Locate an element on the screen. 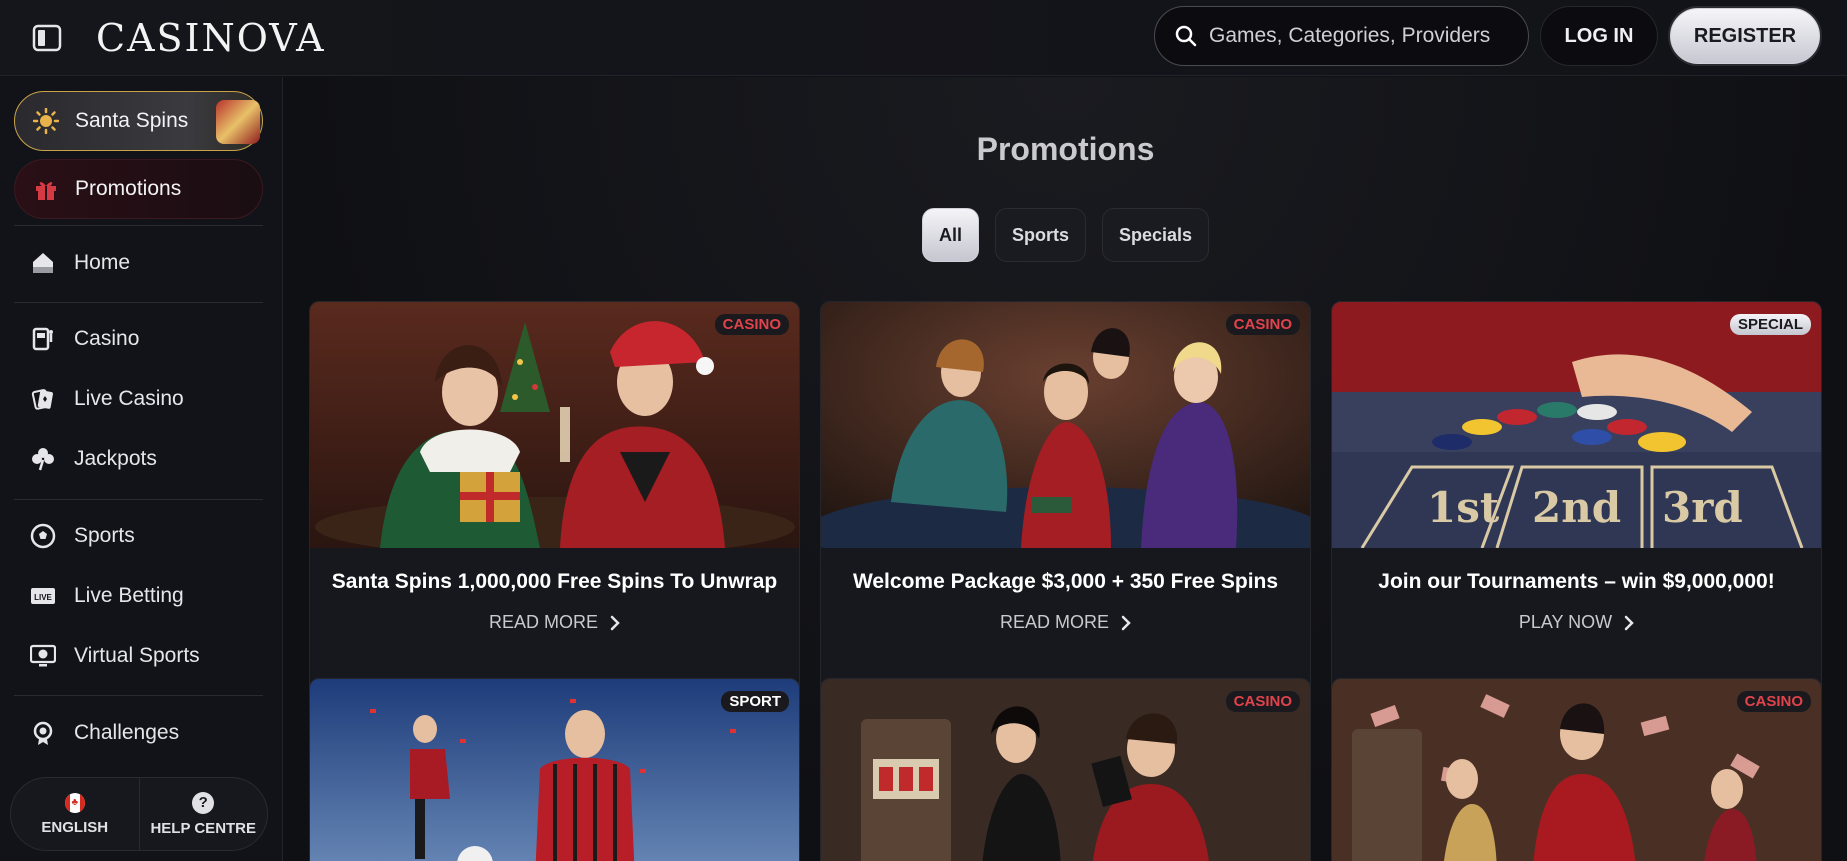  casinova-logo: CASINOVA is located at coordinates (211, 38).